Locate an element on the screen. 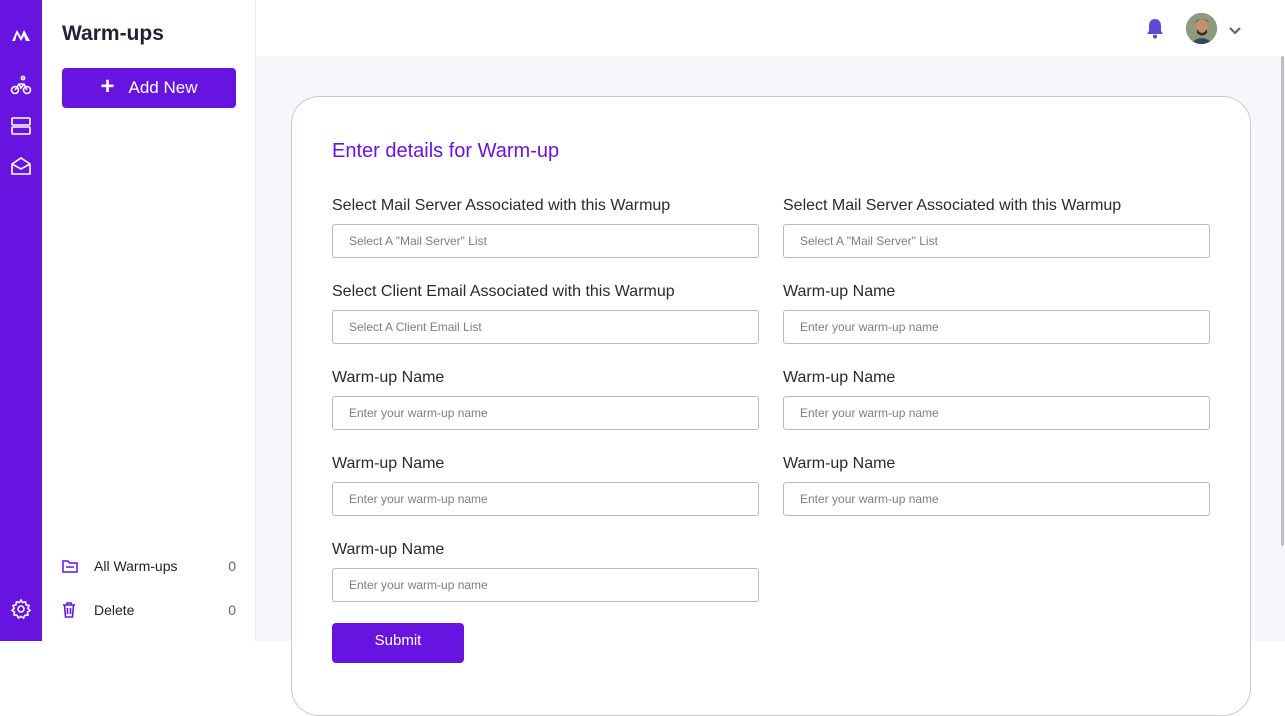 The height and width of the screenshot is (716, 1285). folder-icon is located at coordinates (78, 566).